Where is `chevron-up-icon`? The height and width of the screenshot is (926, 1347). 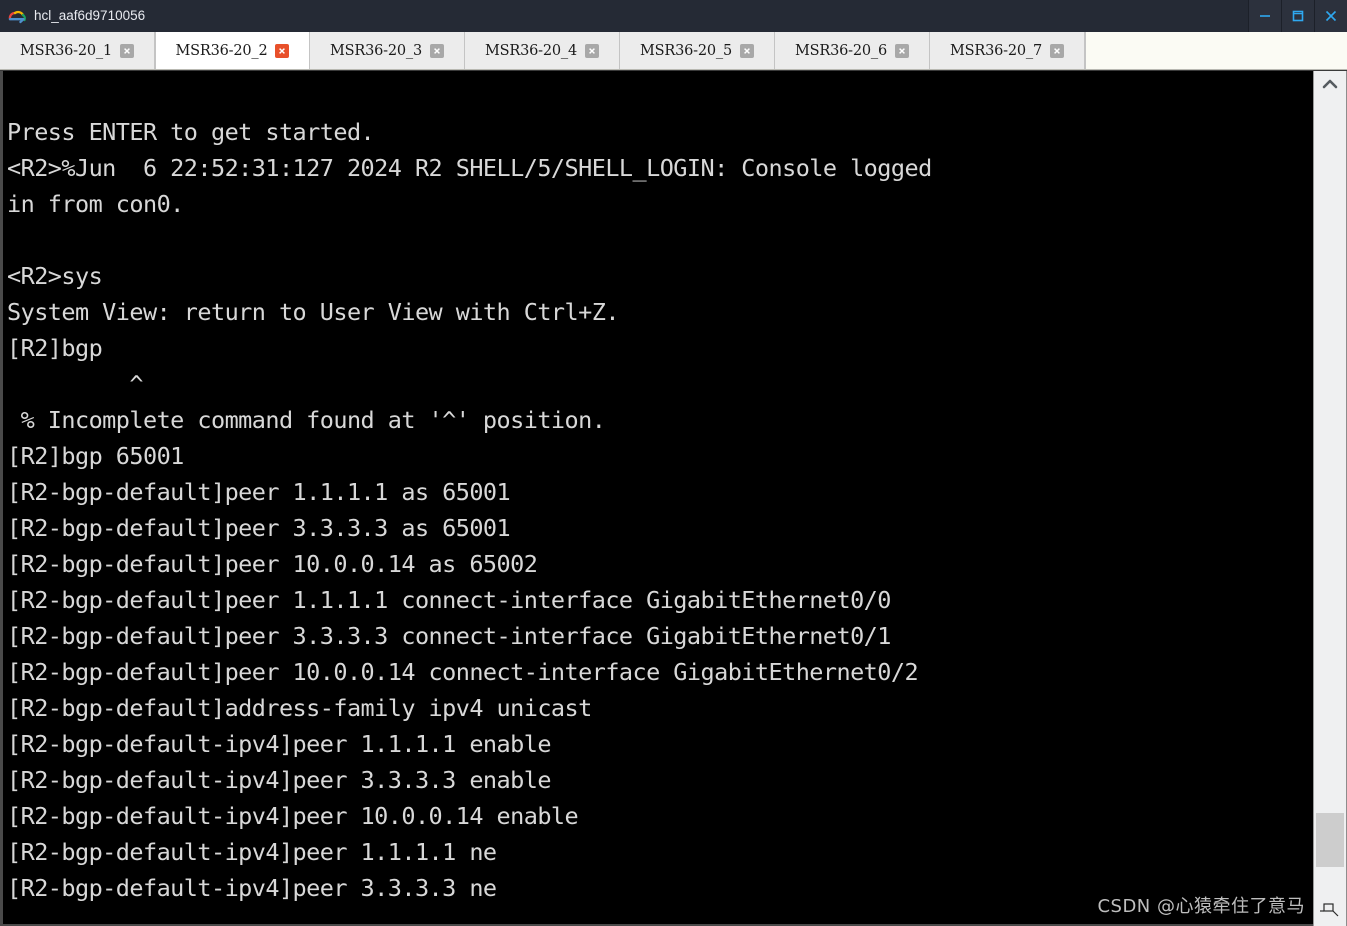
chevron-up-icon is located at coordinates (1330, 86).